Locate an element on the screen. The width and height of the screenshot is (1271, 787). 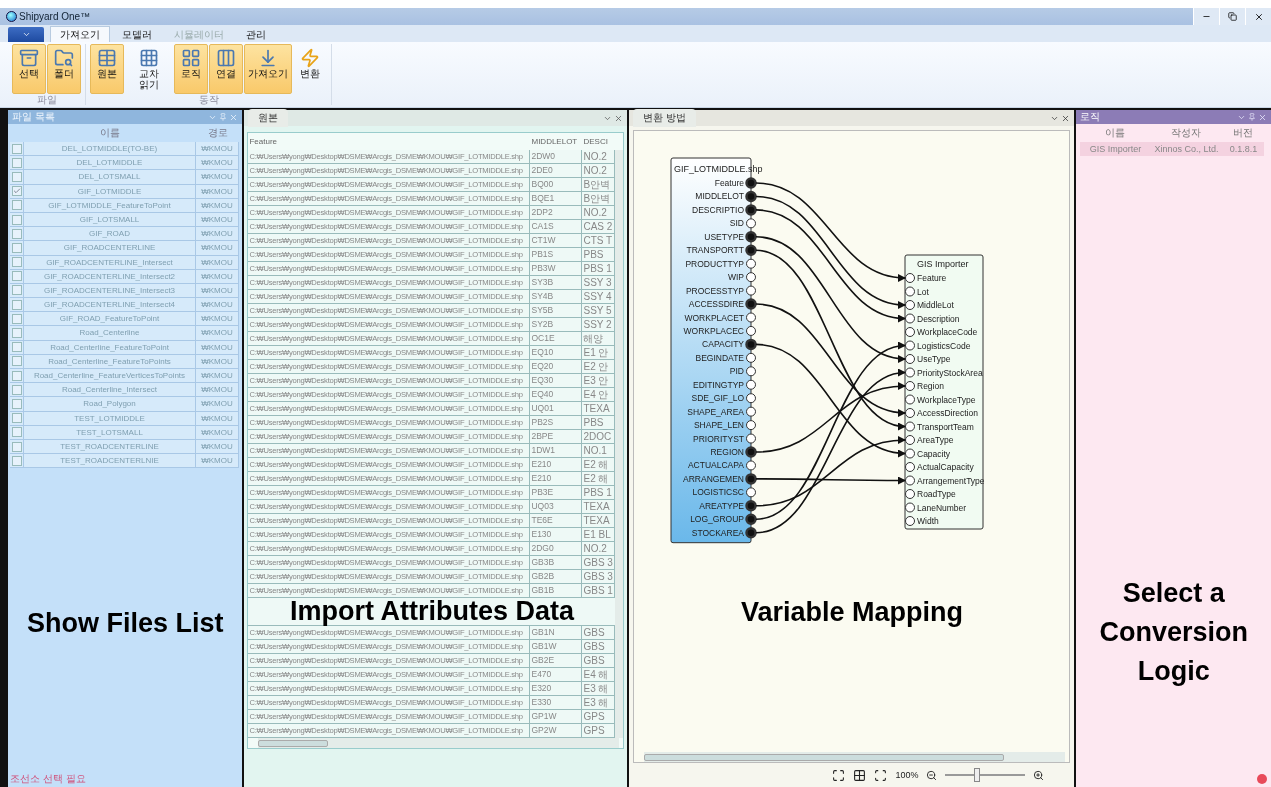
slider-thumb is located at coordinates (977, 775).